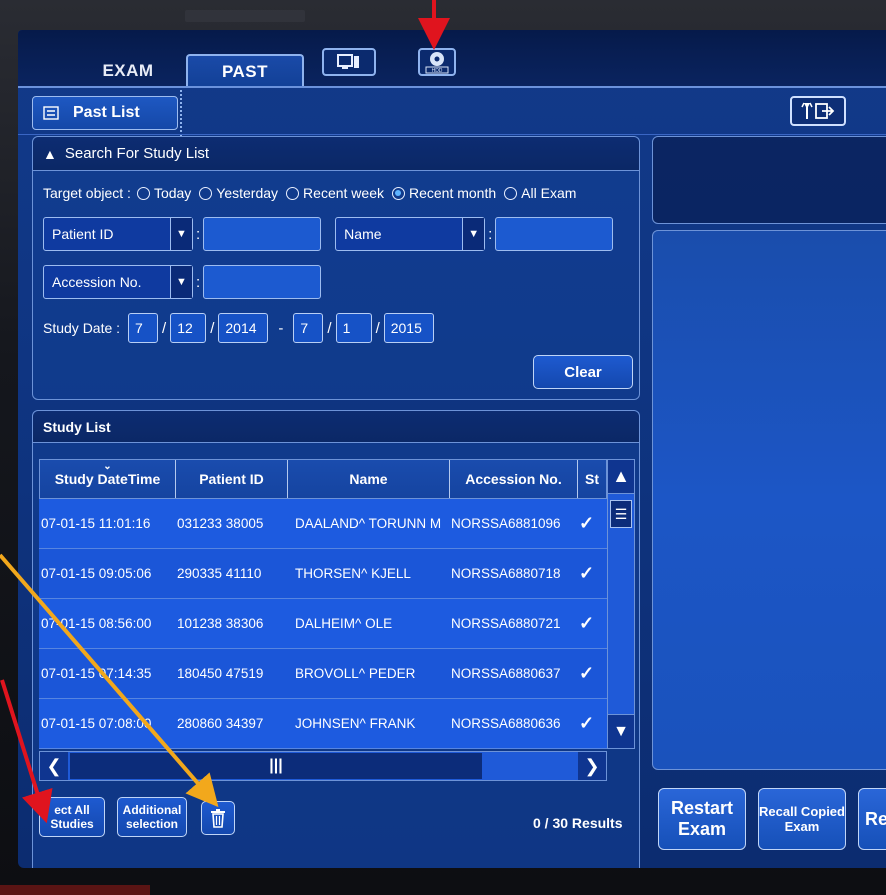  Describe the element at coordinates (54, 766) in the screenshot. I see `scroll-left-icon: ❮` at that location.